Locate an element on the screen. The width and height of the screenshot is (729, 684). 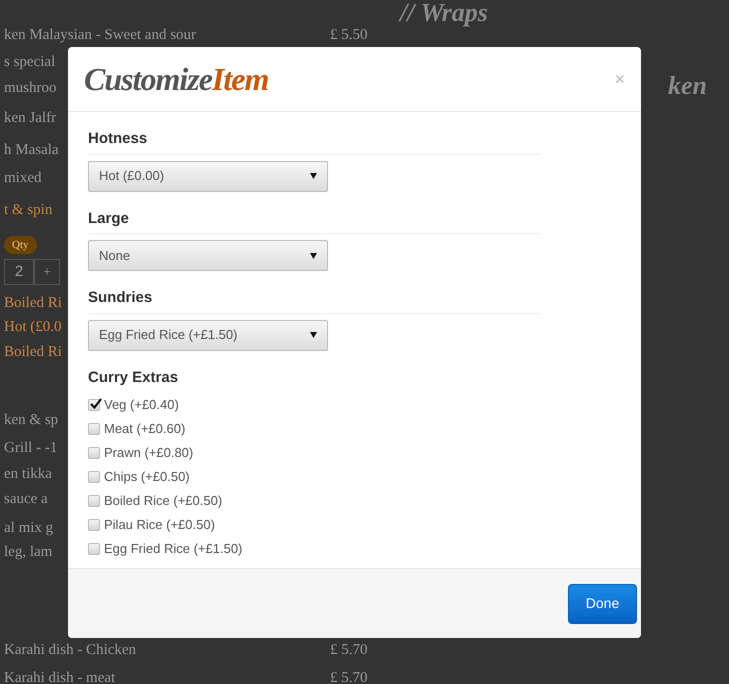
quantity-field: 2 is located at coordinates (19, 272).